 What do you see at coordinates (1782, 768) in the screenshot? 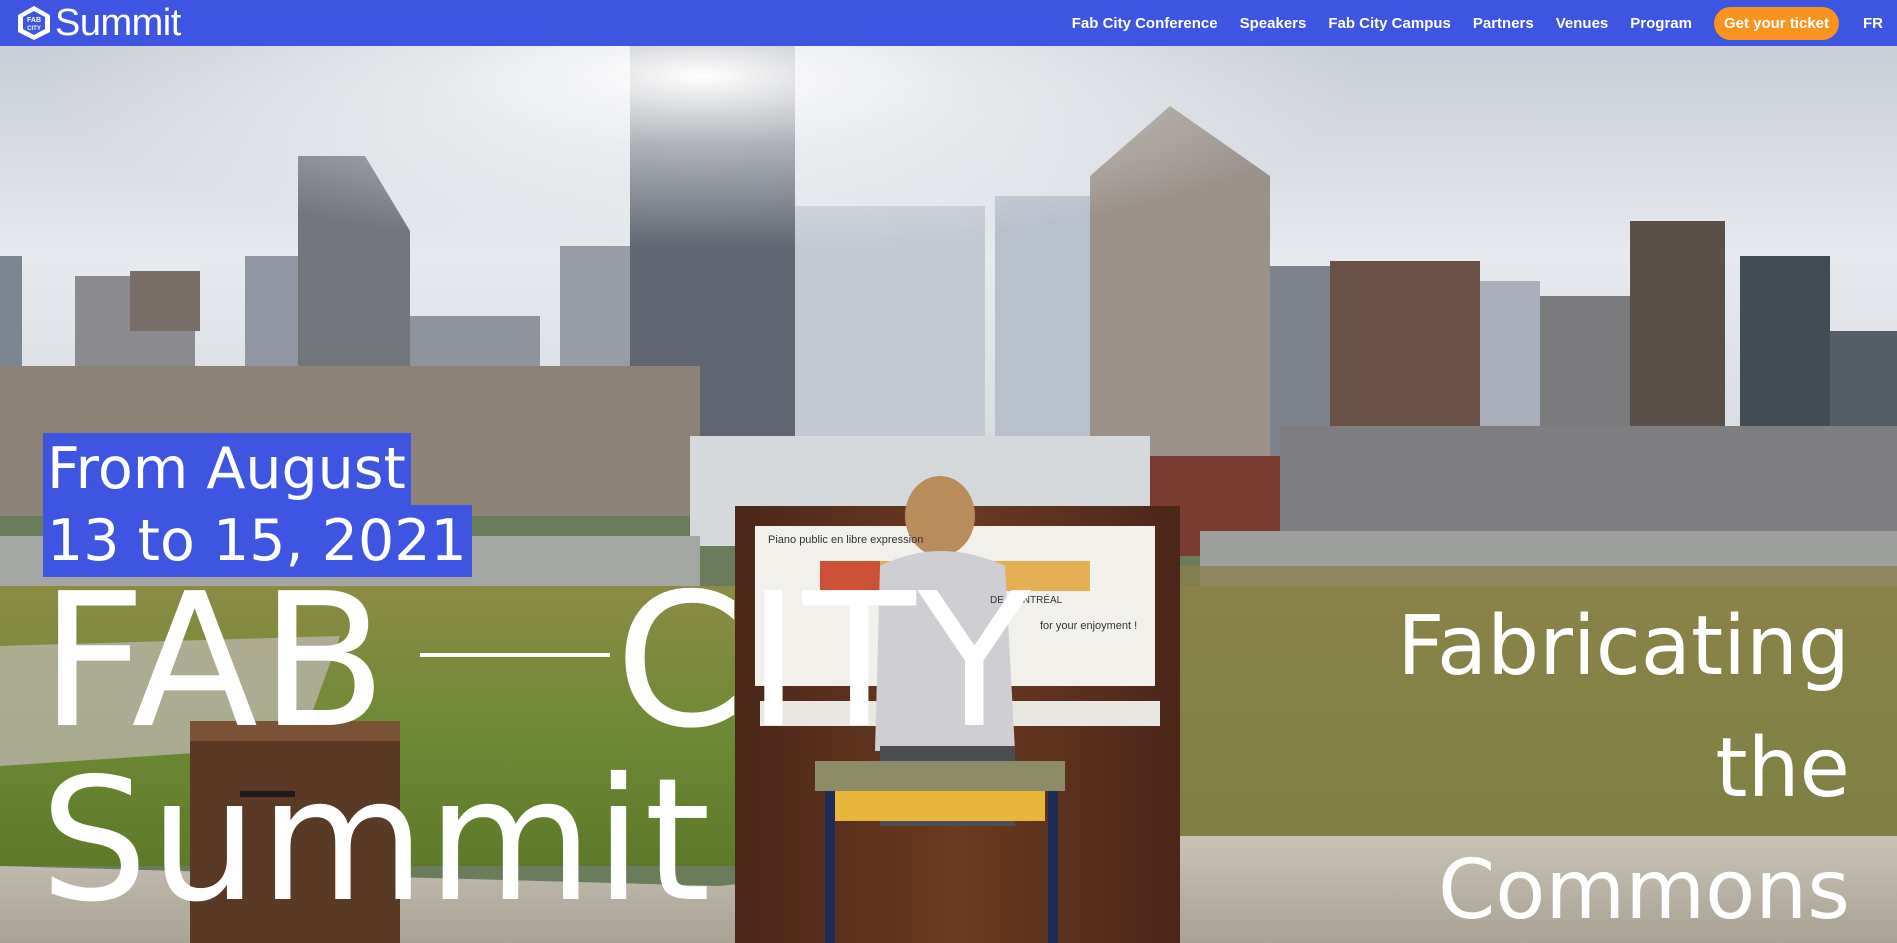
I see `tagline-line-2: the` at bounding box center [1782, 768].